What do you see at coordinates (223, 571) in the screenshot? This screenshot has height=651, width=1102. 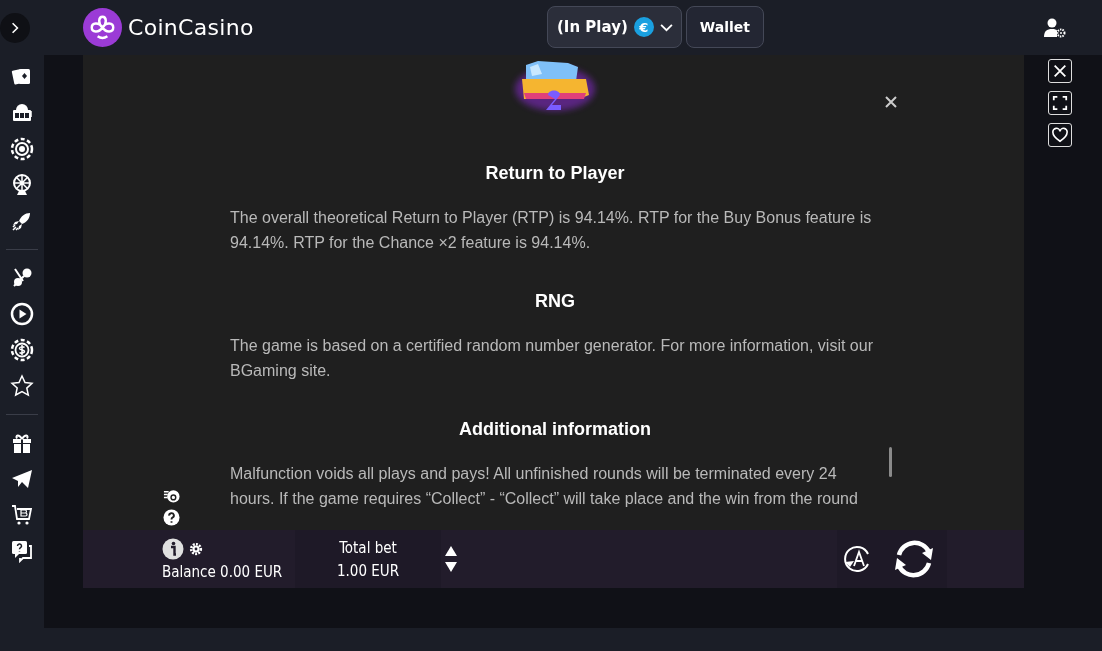 I see `balance-text: Balance 0.00 EUR` at bounding box center [223, 571].